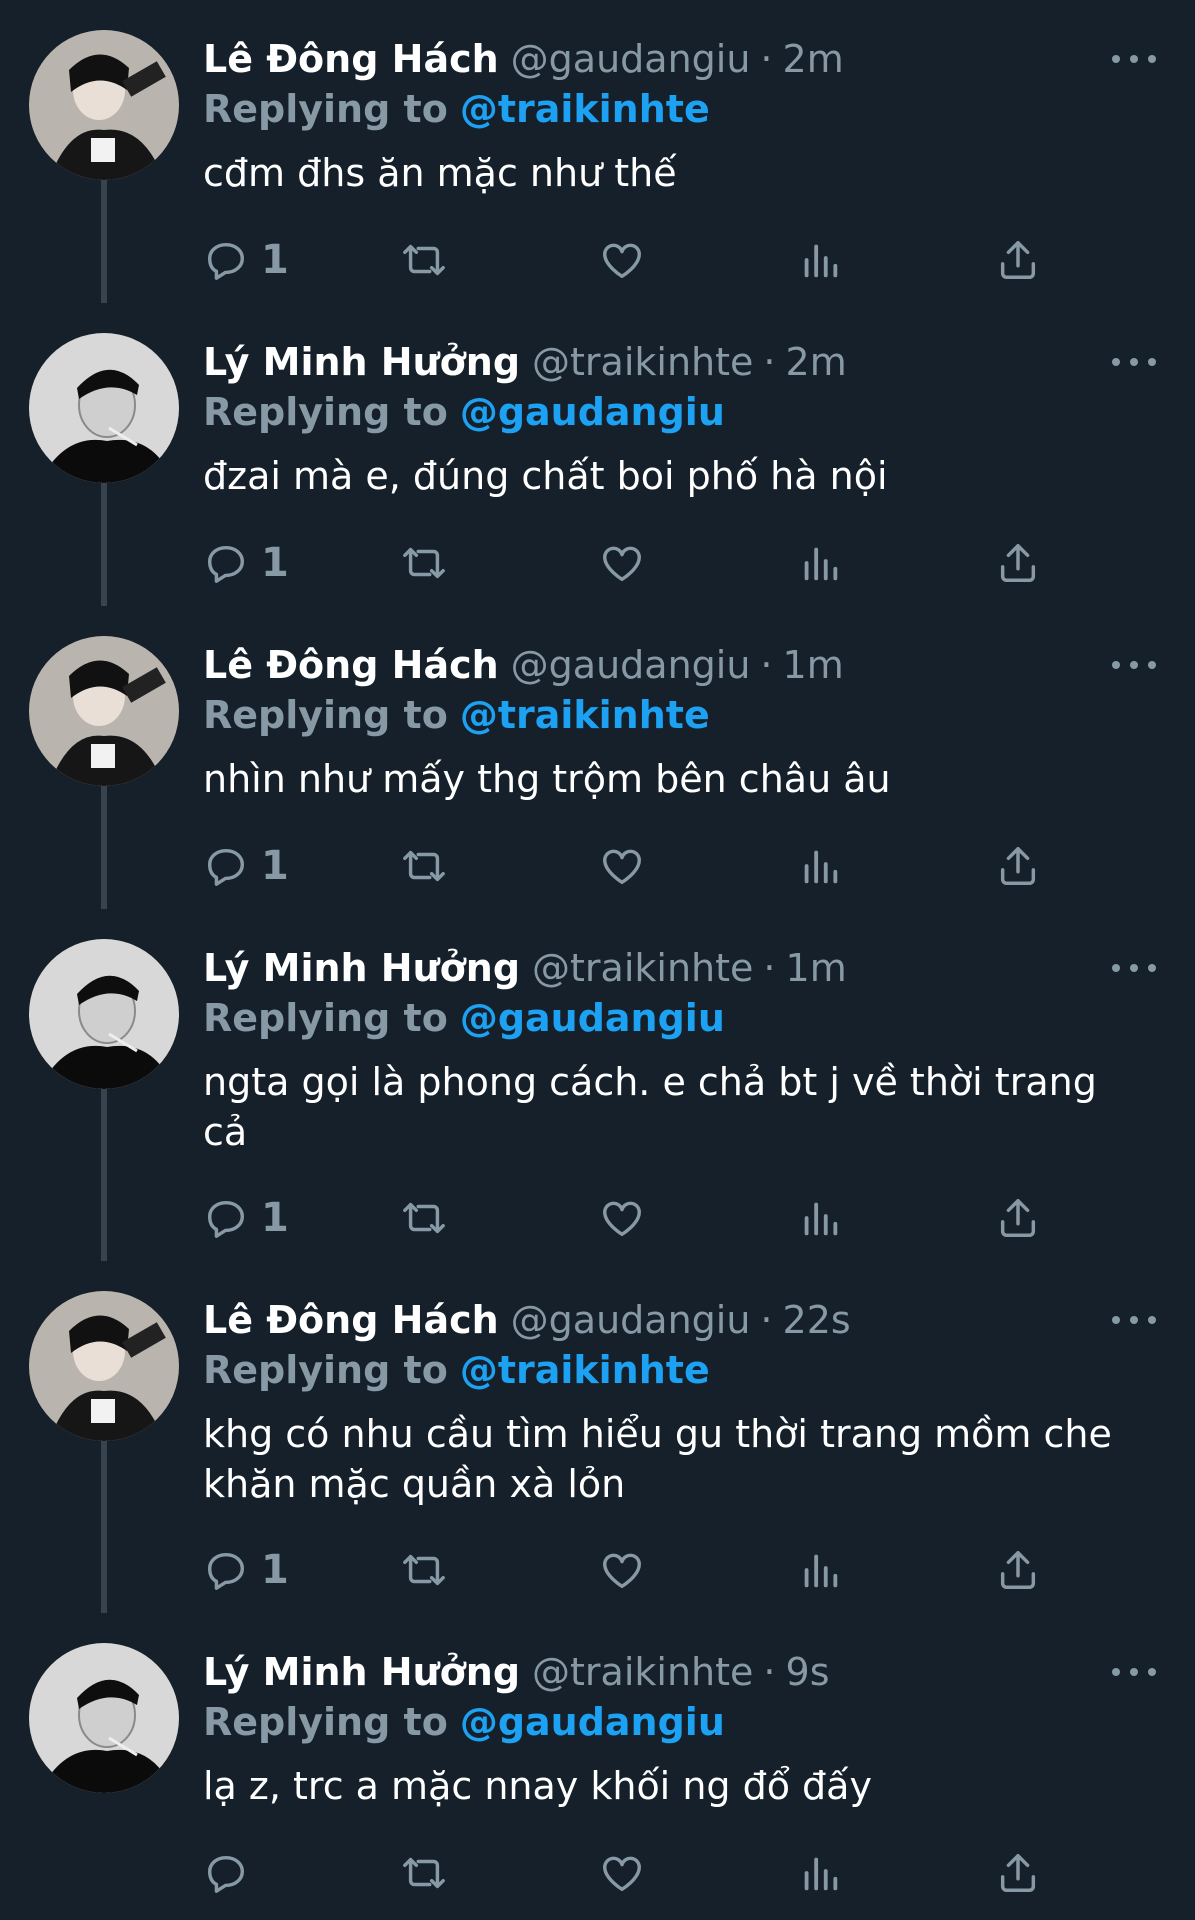  I want to click on tweet-header: Lý Minh Hưởng @traikinhte · 1m, so click(525, 968).